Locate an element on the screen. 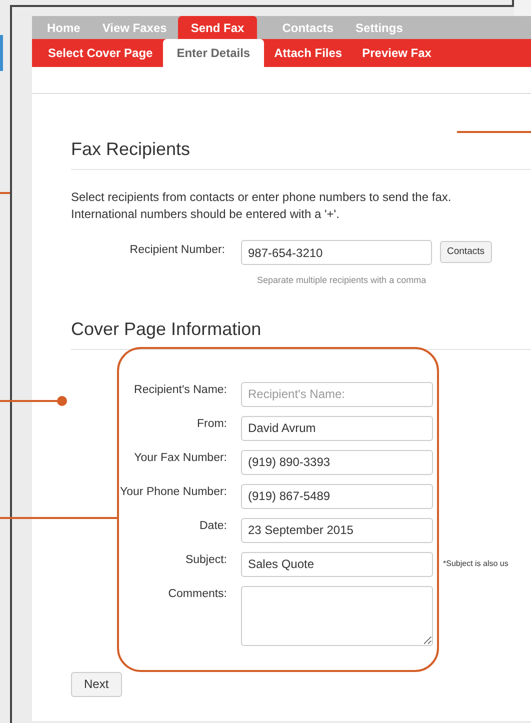 The height and width of the screenshot is (723, 531). leader-line is located at coordinates (30, 401).